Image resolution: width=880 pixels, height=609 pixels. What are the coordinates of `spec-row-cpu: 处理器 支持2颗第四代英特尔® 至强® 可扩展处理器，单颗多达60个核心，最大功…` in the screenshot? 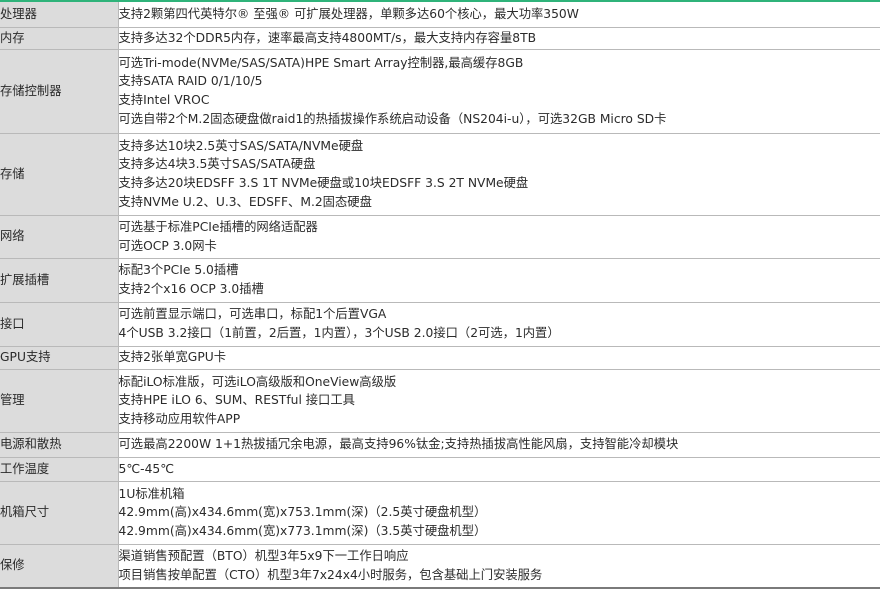 It's located at (440, 15).